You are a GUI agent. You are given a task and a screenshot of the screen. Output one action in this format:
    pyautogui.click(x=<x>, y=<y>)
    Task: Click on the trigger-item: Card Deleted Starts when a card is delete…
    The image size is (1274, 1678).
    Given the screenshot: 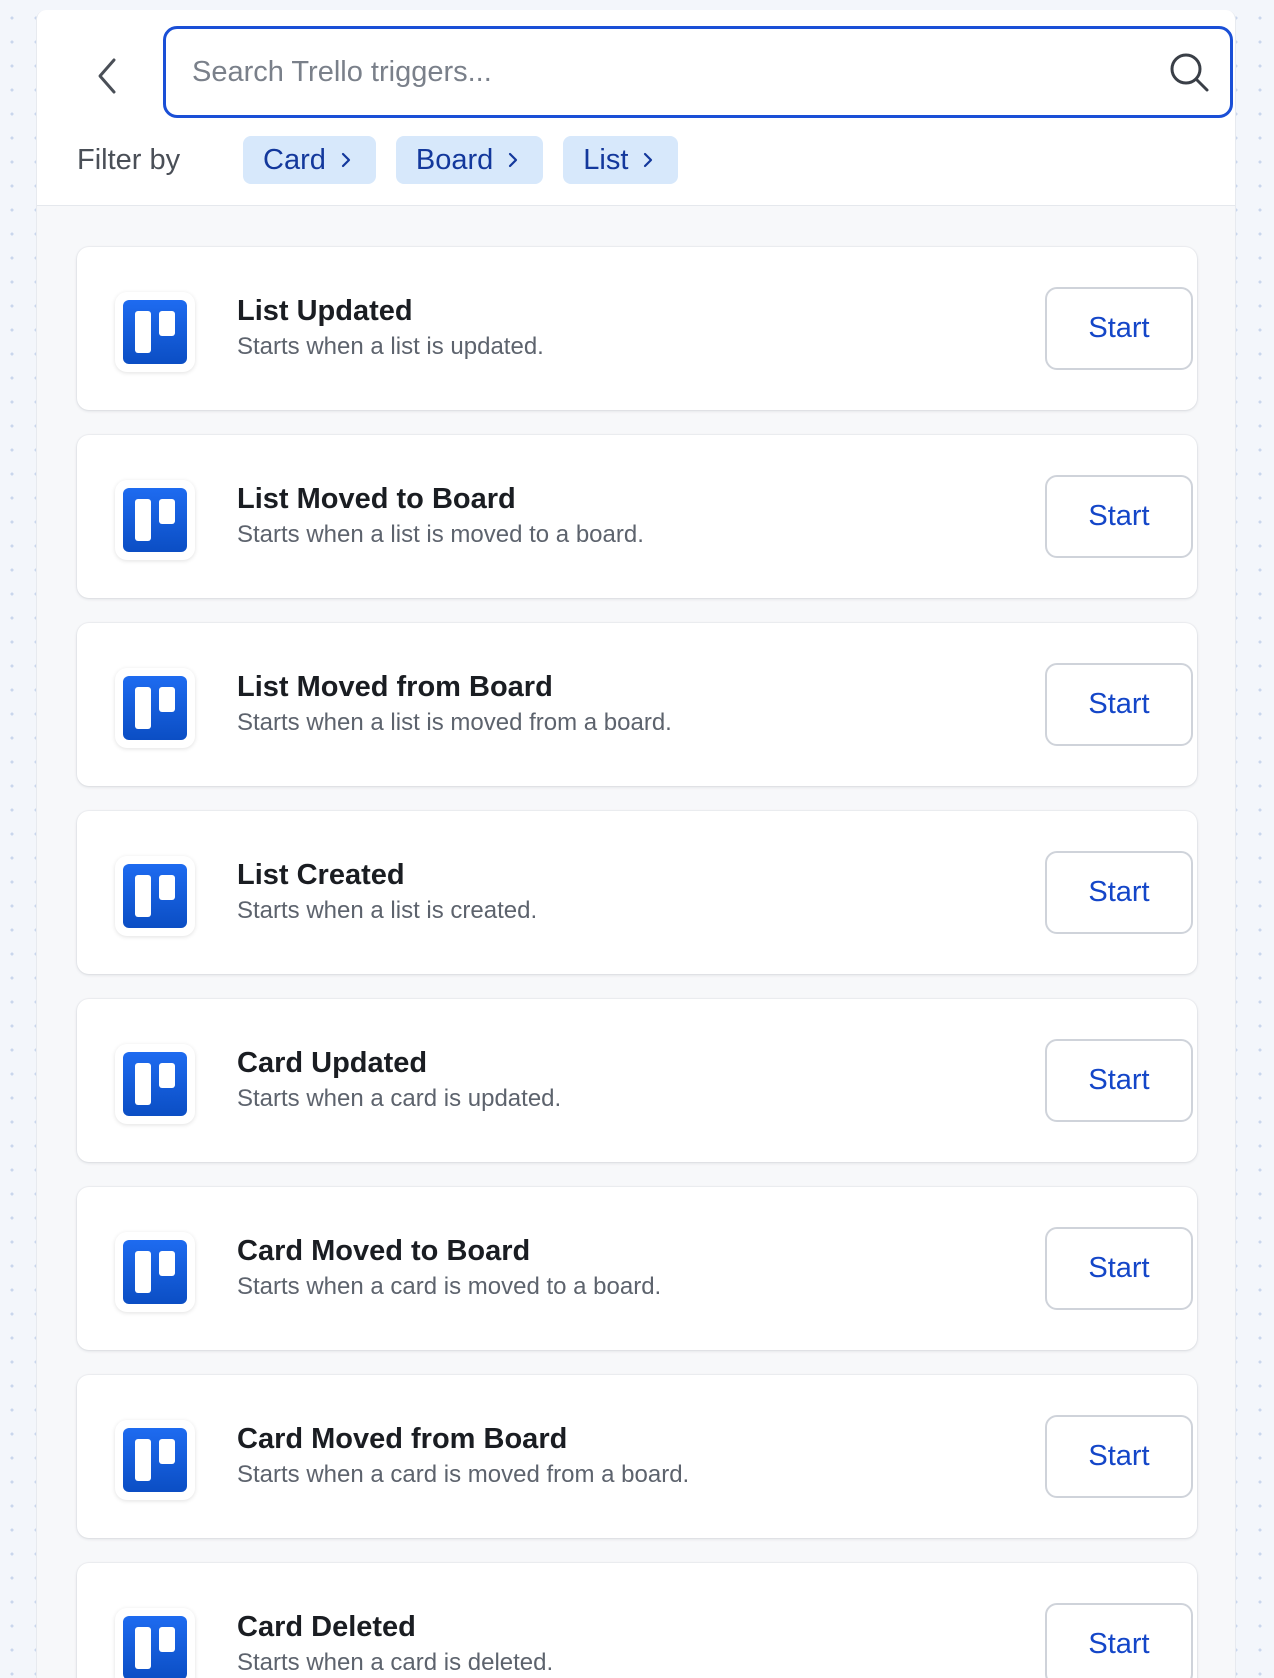 What is the action you would take?
    pyautogui.click(x=637, y=1620)
    